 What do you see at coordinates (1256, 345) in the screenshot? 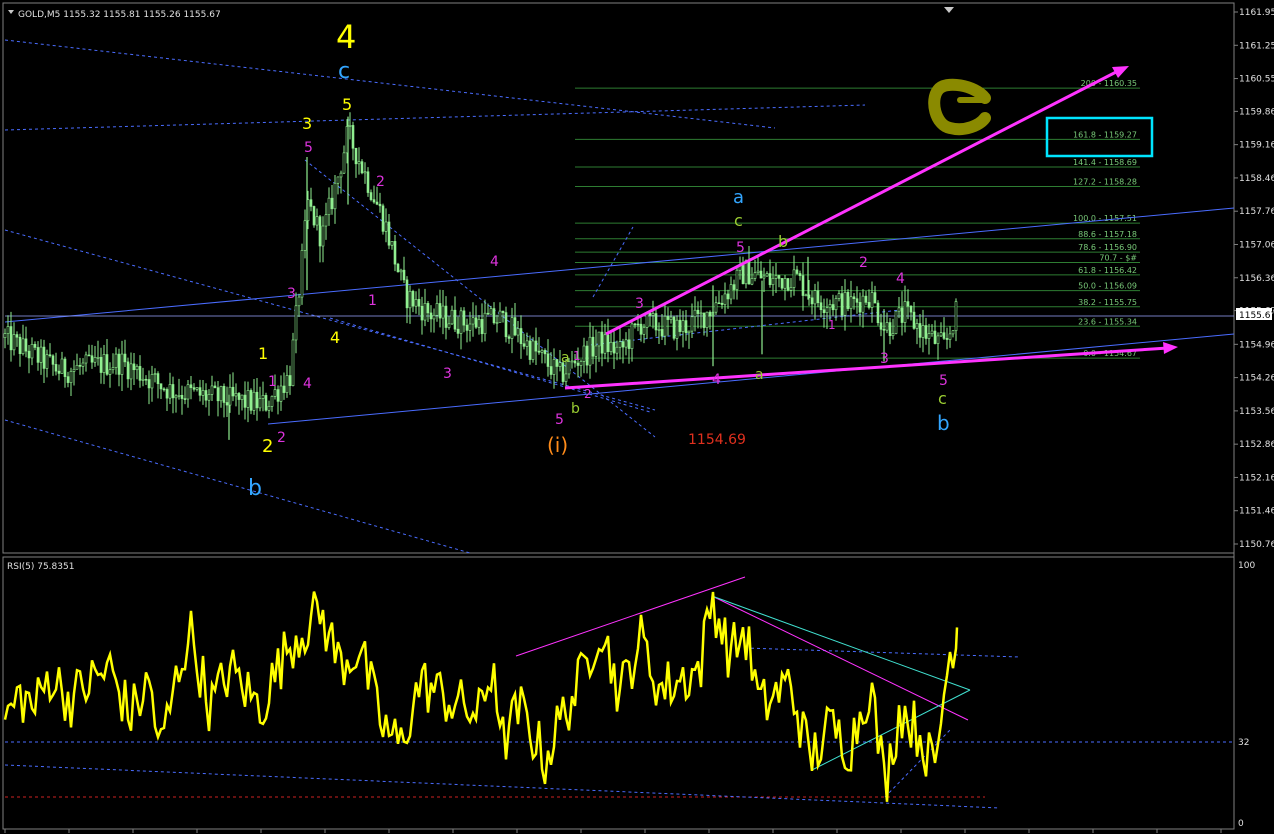
I see `price-tick-label: 1154.96` at bounding box center [1256, 345].